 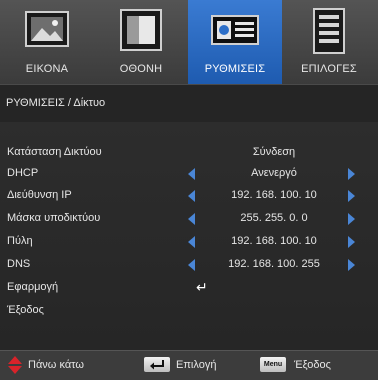 I want to click on enter-key-icon, so click(x=157, y=364).